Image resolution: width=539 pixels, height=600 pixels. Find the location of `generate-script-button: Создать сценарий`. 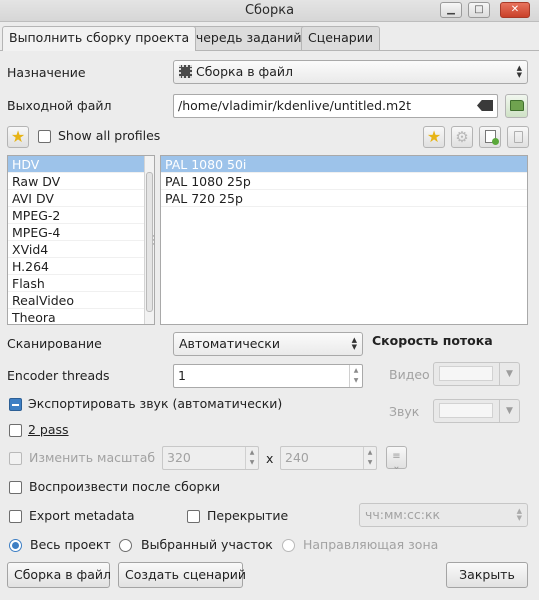

generate-script-button: Создать сценарий is located at coordinates (182, 575).